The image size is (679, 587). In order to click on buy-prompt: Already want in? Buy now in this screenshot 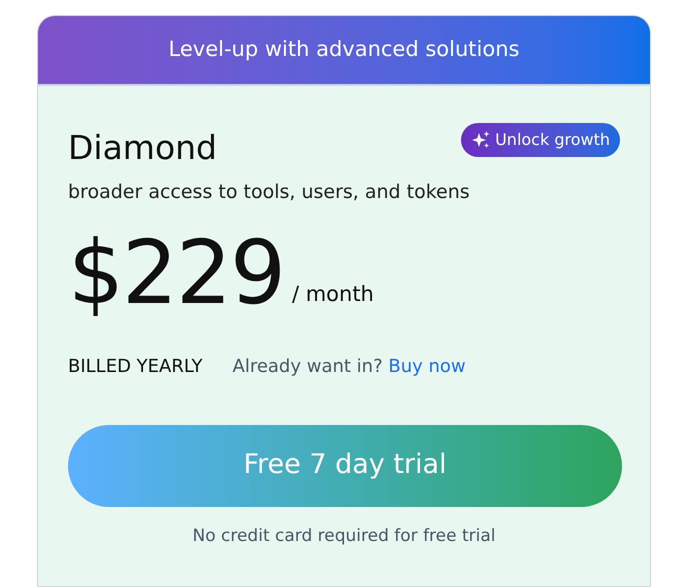, I will do `click(349, 366)`.